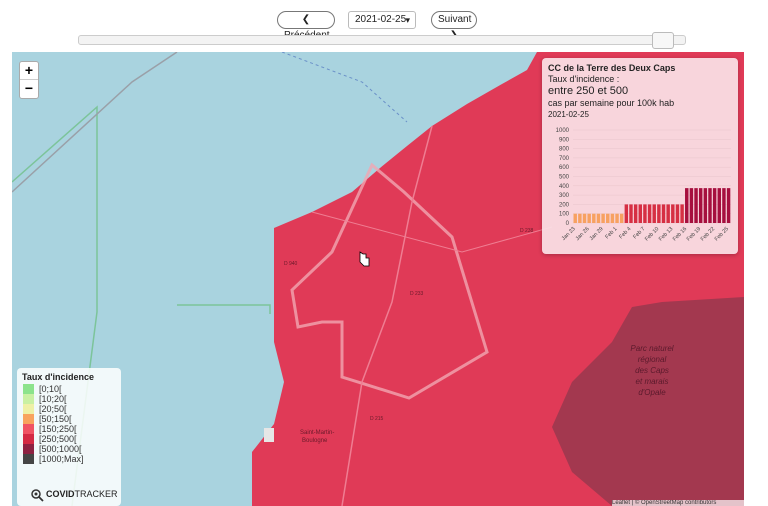  I want to click on road-label: D 233, so click(417, 294).